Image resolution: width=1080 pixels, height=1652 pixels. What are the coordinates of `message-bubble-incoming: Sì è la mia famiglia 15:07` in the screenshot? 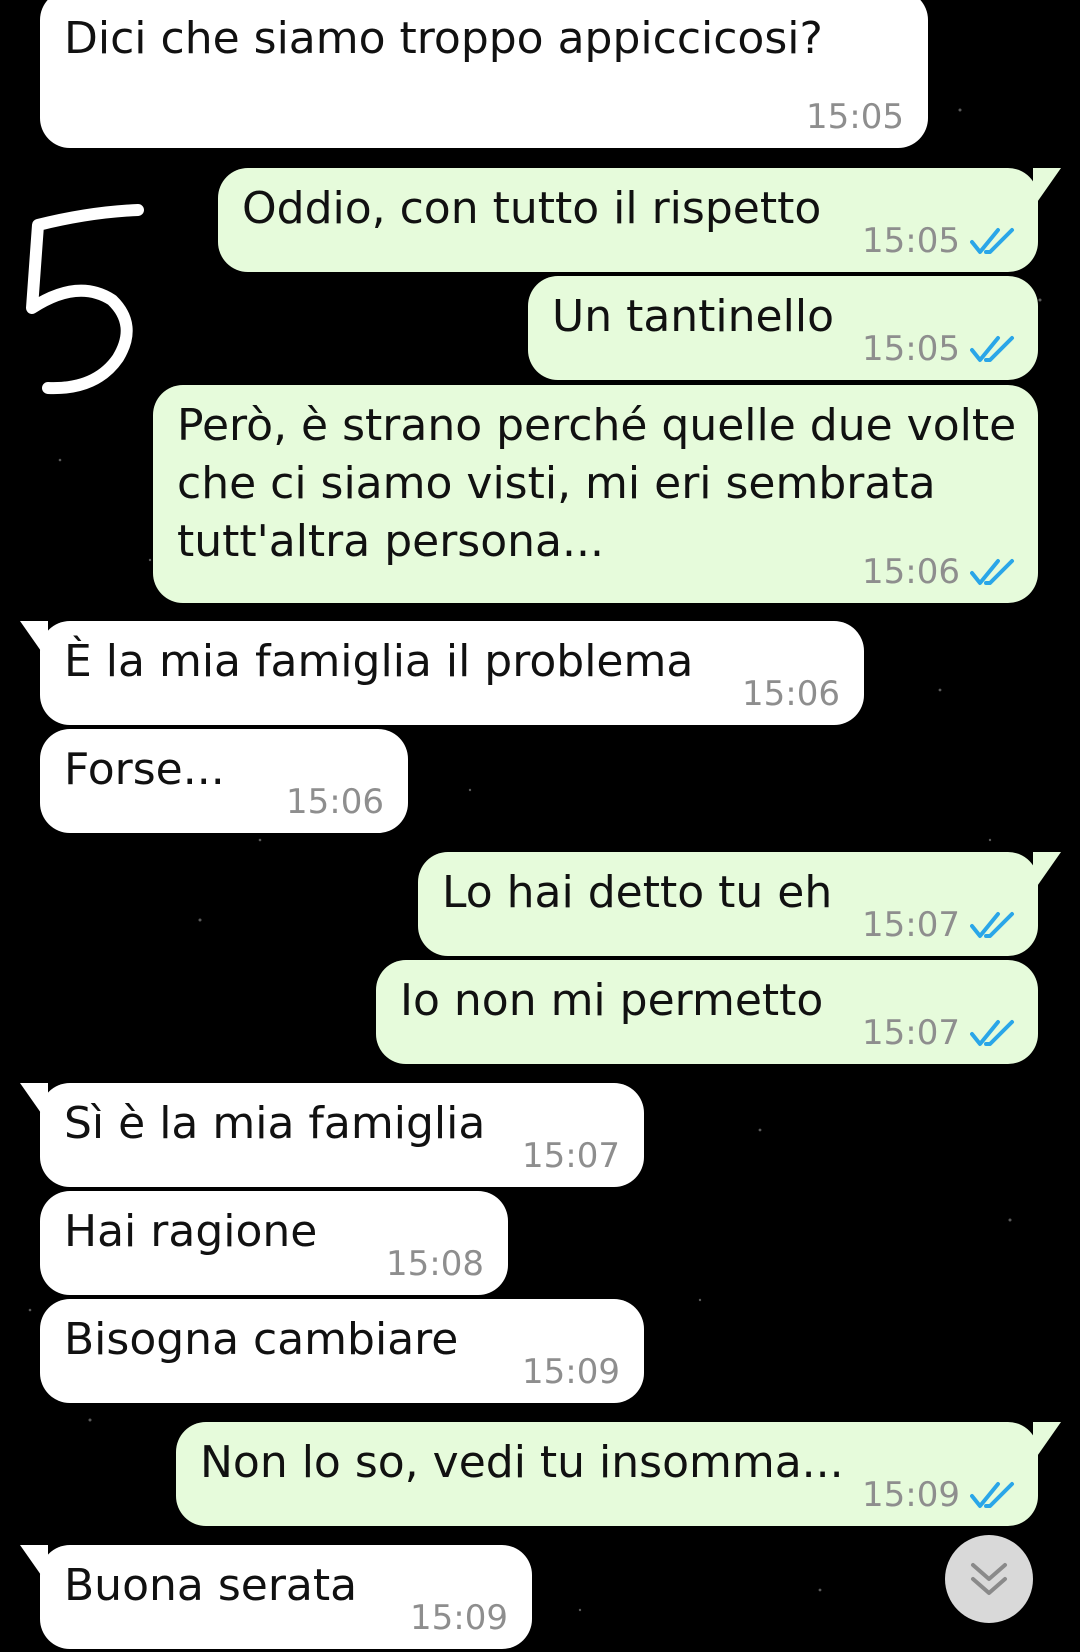 It's located at (342, 1135).